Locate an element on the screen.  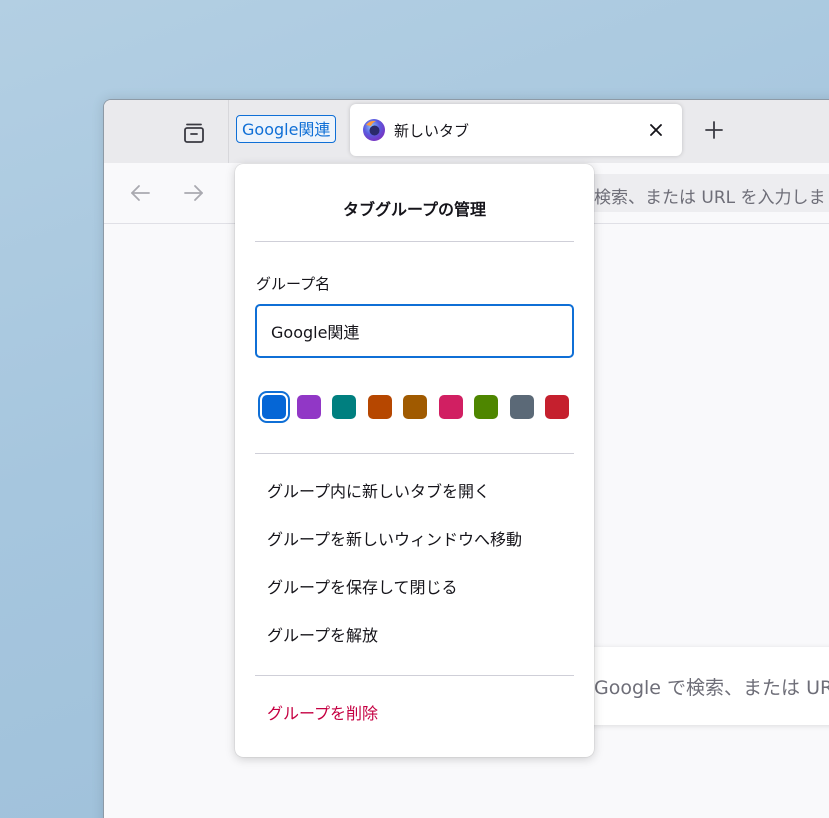
group-name-label: グループ名 is located at coordinates (293, 284).